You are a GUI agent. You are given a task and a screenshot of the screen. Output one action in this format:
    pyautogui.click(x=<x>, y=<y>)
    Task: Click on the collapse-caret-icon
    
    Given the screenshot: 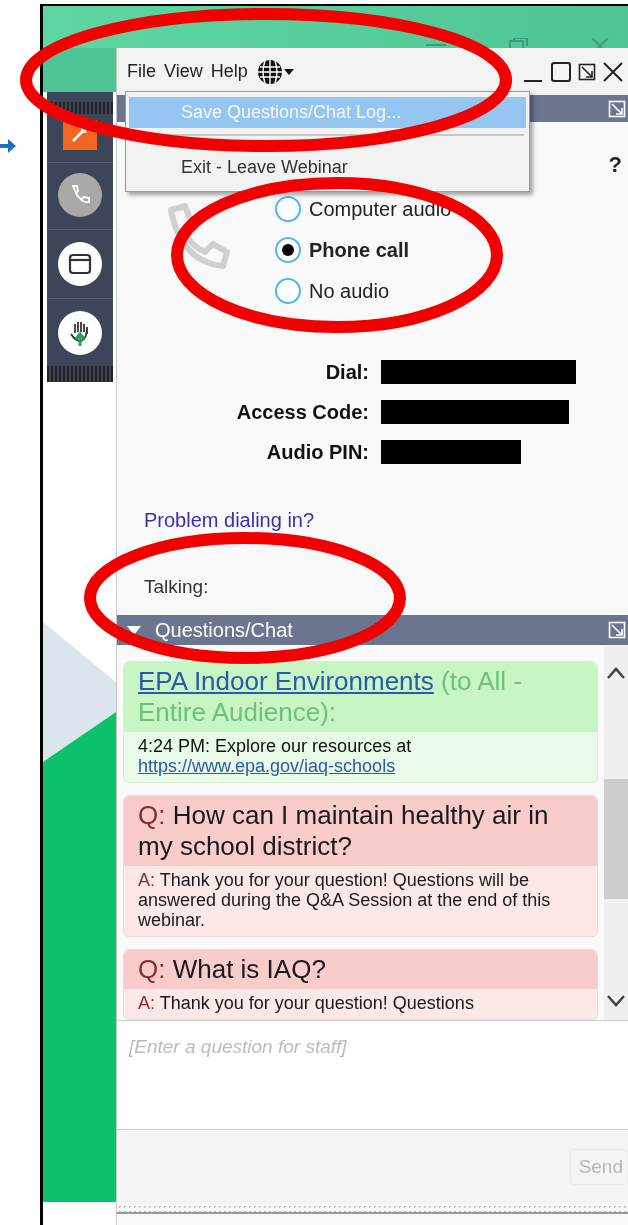 What is the action you would take?
    pyautogui.click(x=134, y=630)
    